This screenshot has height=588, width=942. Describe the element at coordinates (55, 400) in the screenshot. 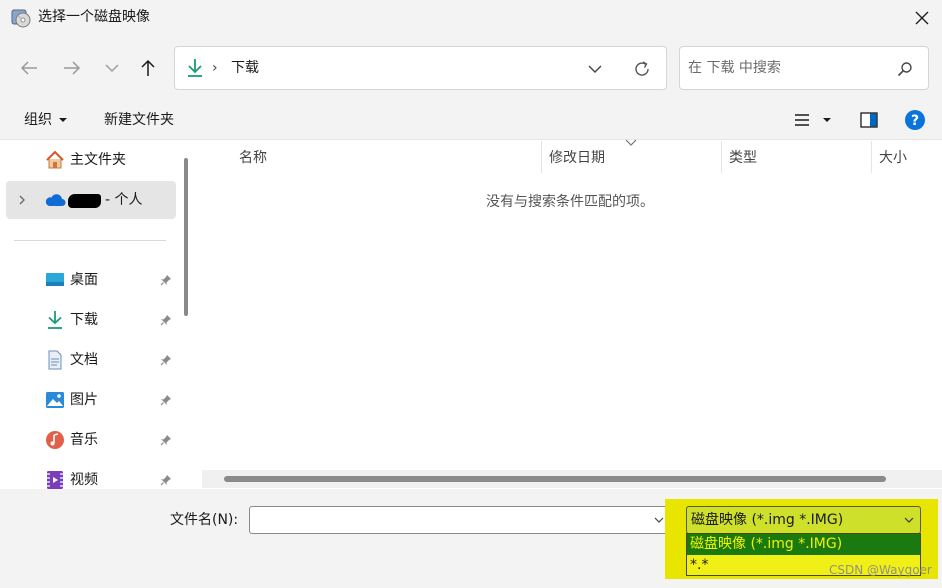

I see `pictures-icon` at that location.